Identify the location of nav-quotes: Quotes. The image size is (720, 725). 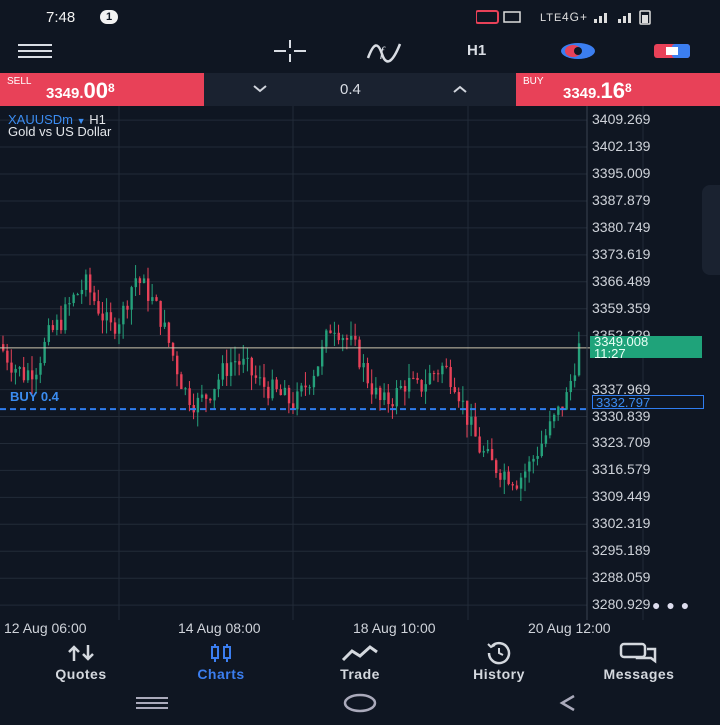
(81, 661).